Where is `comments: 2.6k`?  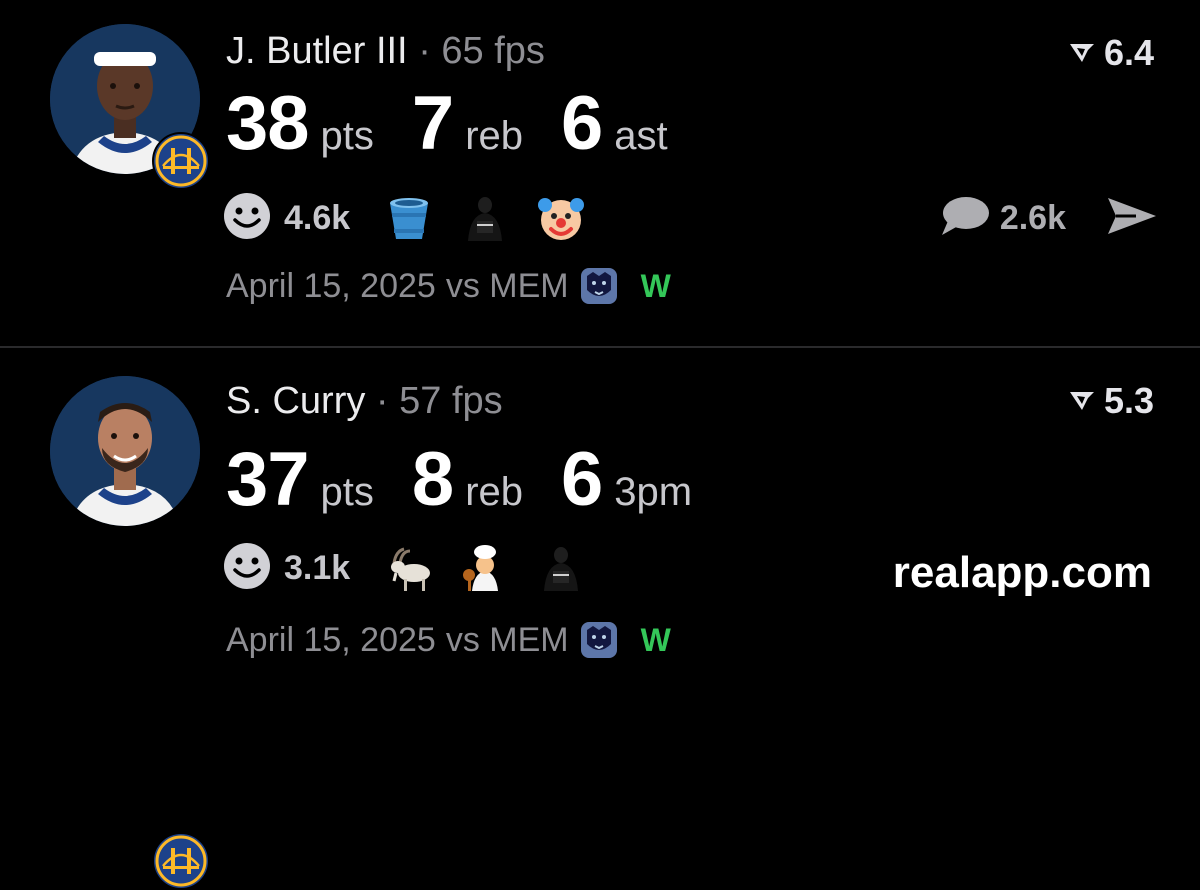
comments: 2.6k is located at coordinates (1049, 218).